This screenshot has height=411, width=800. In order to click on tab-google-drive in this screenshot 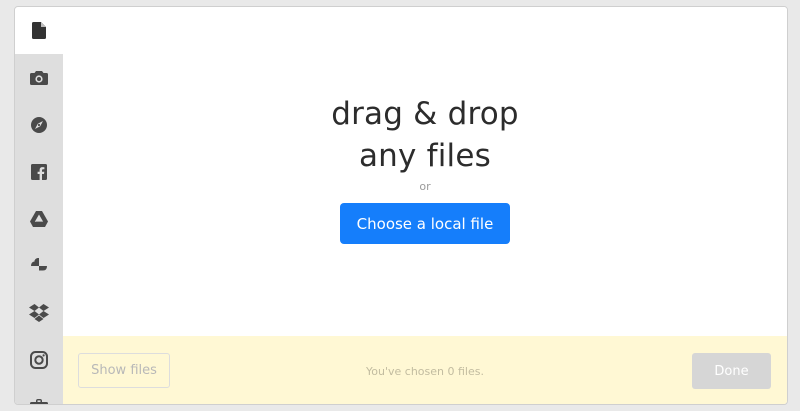, I will do `click(39, 218)`.